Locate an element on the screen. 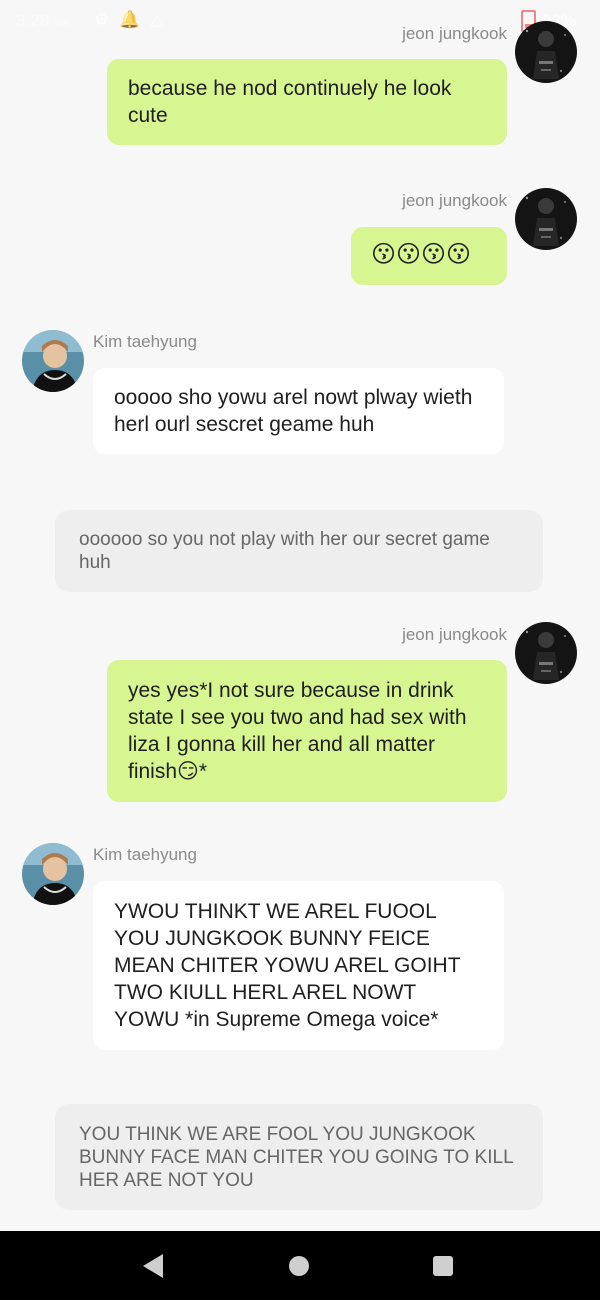 This screenshot has height=1300, width=600. status-icons: ⚙ 🔔 △ is located at coordinates (129, 20).